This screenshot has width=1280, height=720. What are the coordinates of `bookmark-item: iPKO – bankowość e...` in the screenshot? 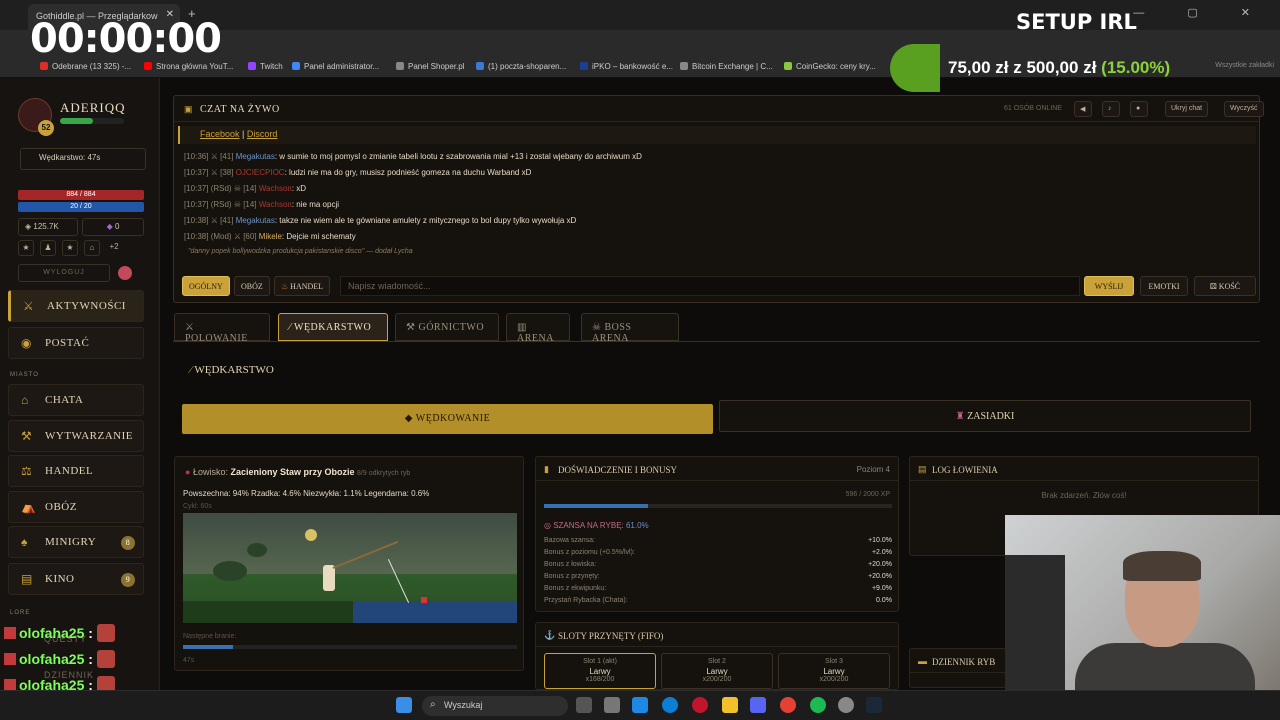 It's located at (626, 66).